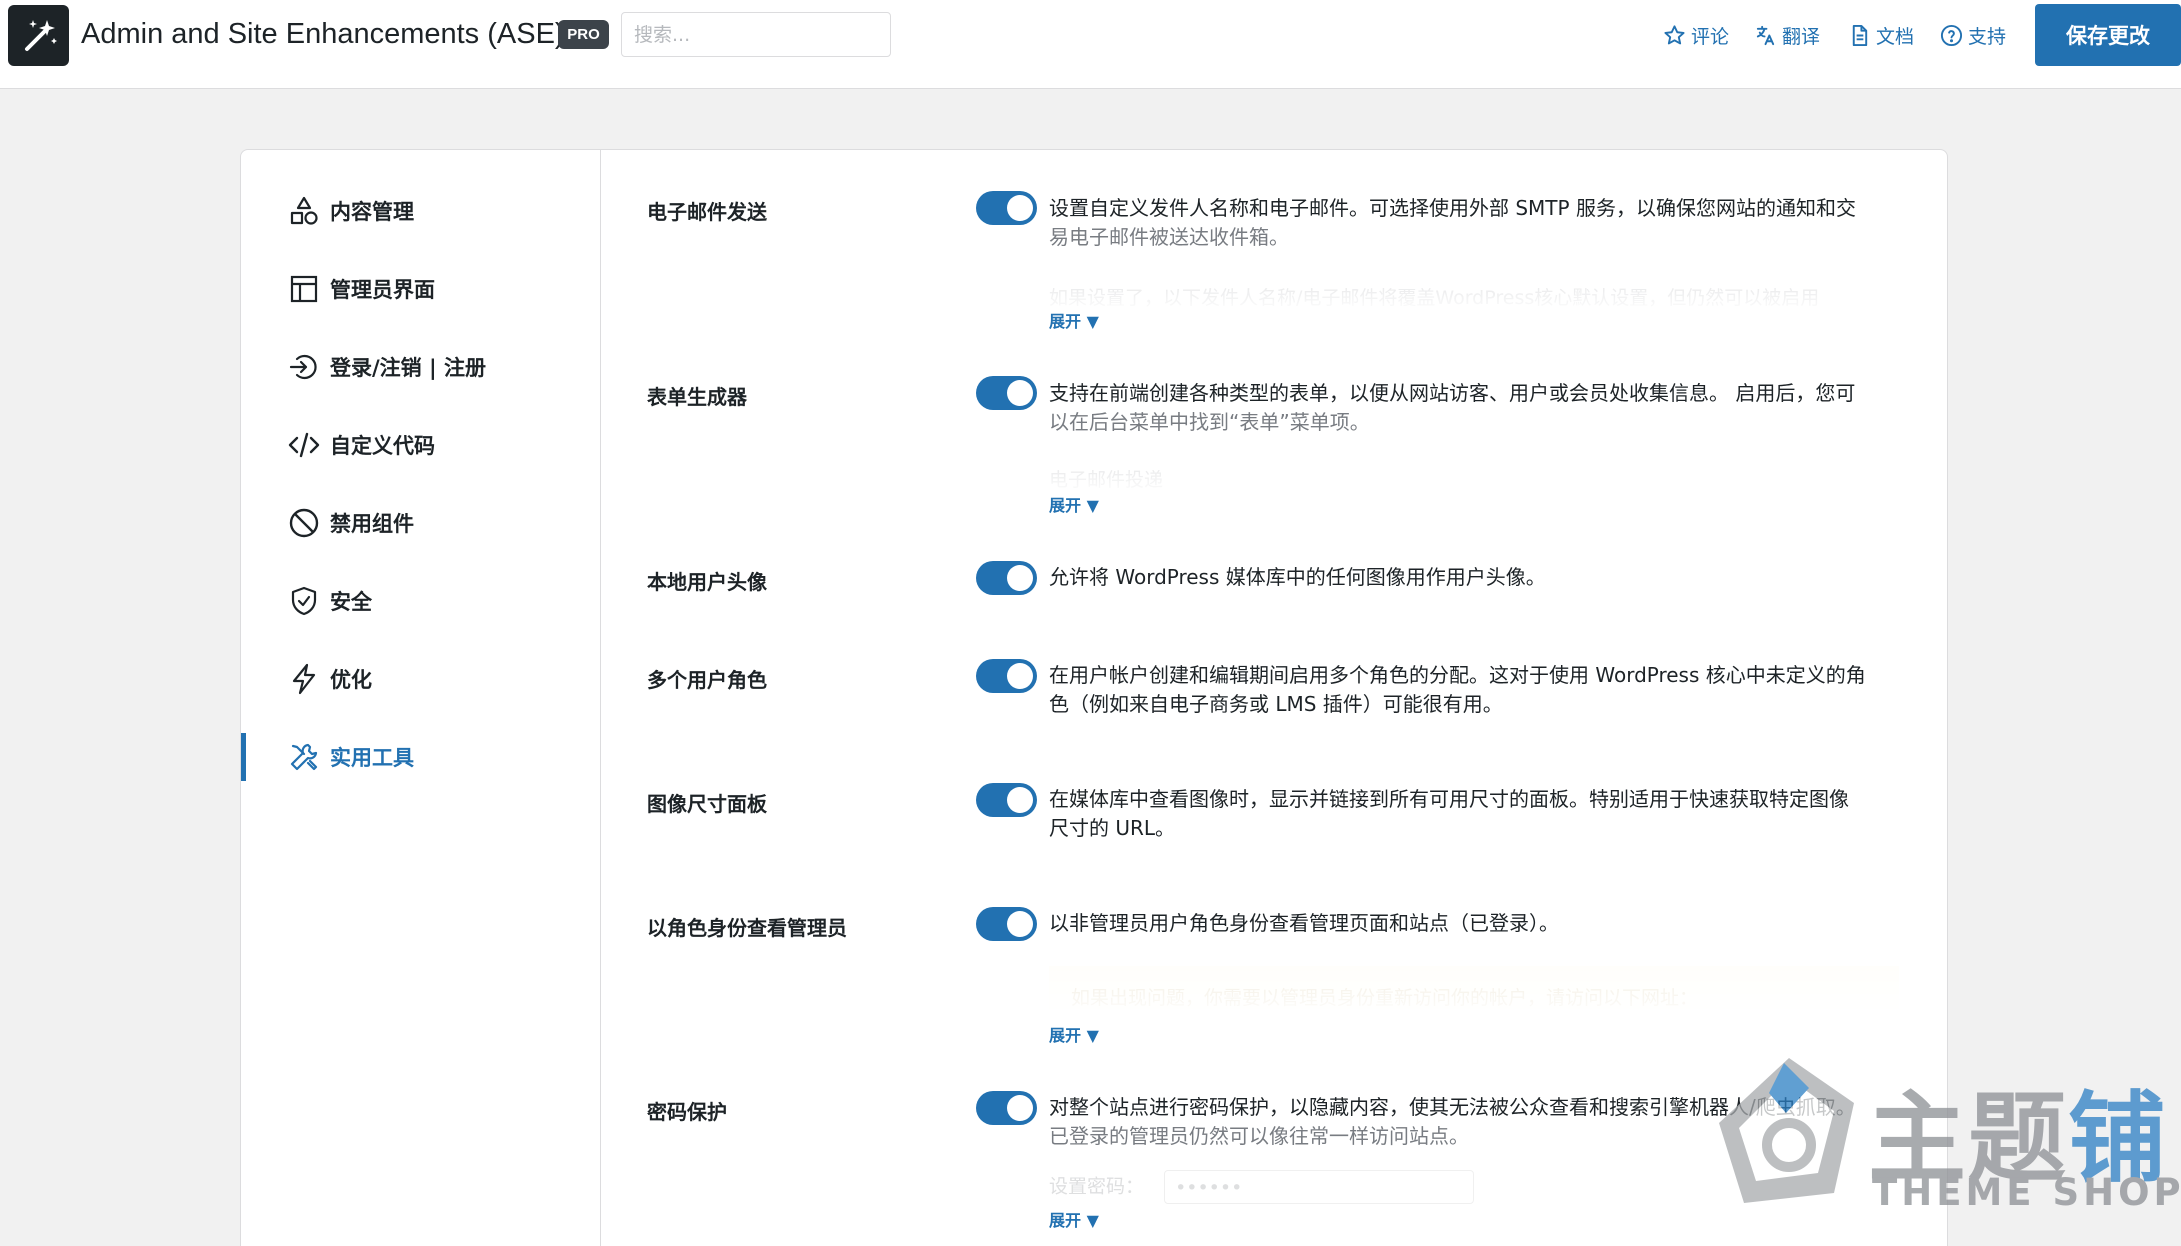 This screenshot has width=2181, height=1246. I want to click on sidebar-item-security: 安全, so click(420, 601).